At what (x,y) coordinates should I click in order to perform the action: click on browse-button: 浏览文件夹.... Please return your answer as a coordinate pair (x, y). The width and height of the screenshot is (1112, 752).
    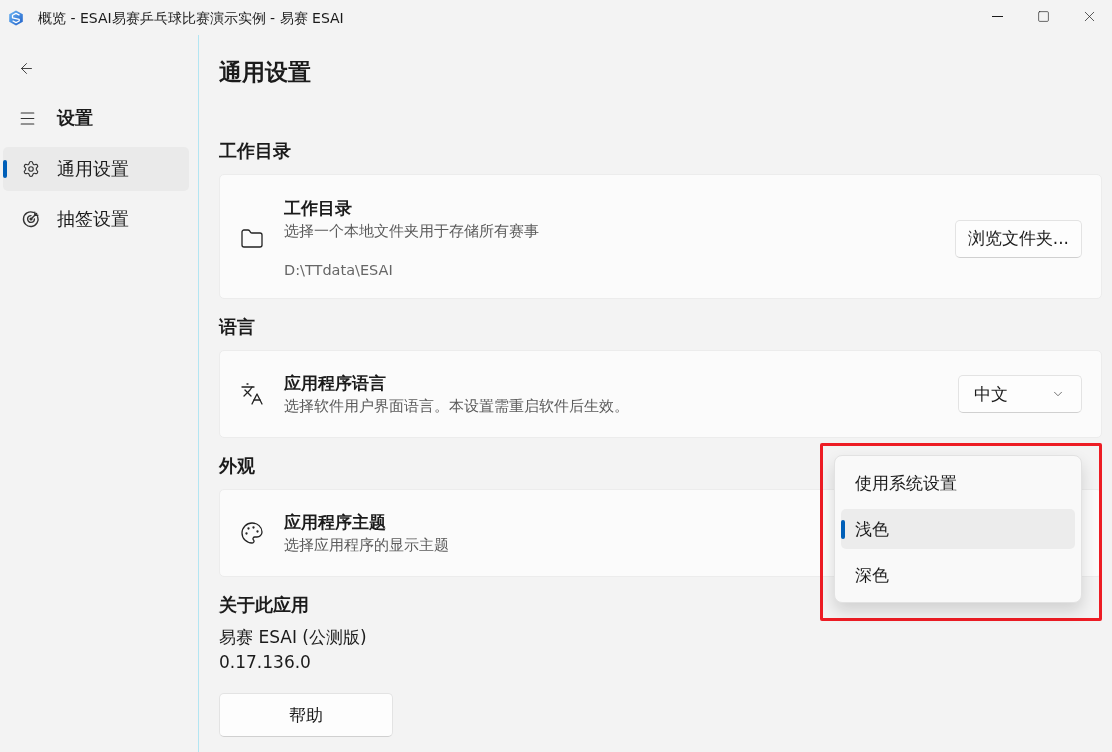
    Looking at the image, I should click on (1018, 238).